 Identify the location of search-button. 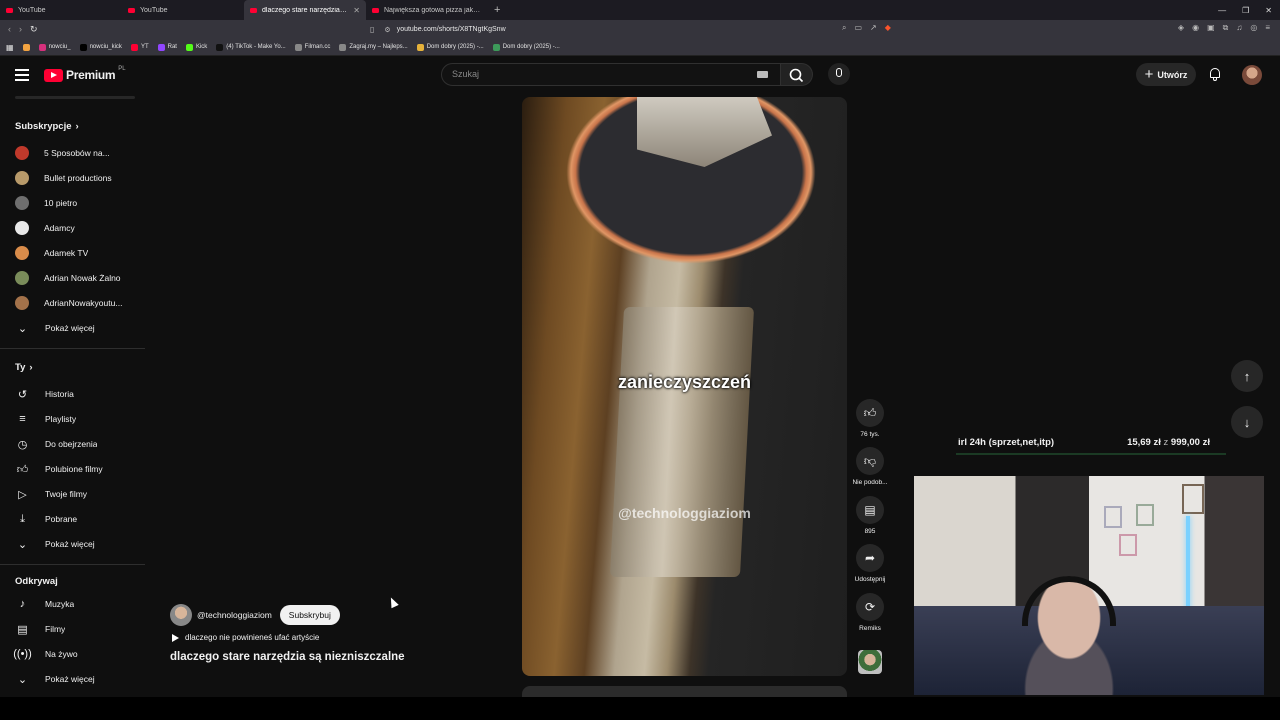
(797, 74).